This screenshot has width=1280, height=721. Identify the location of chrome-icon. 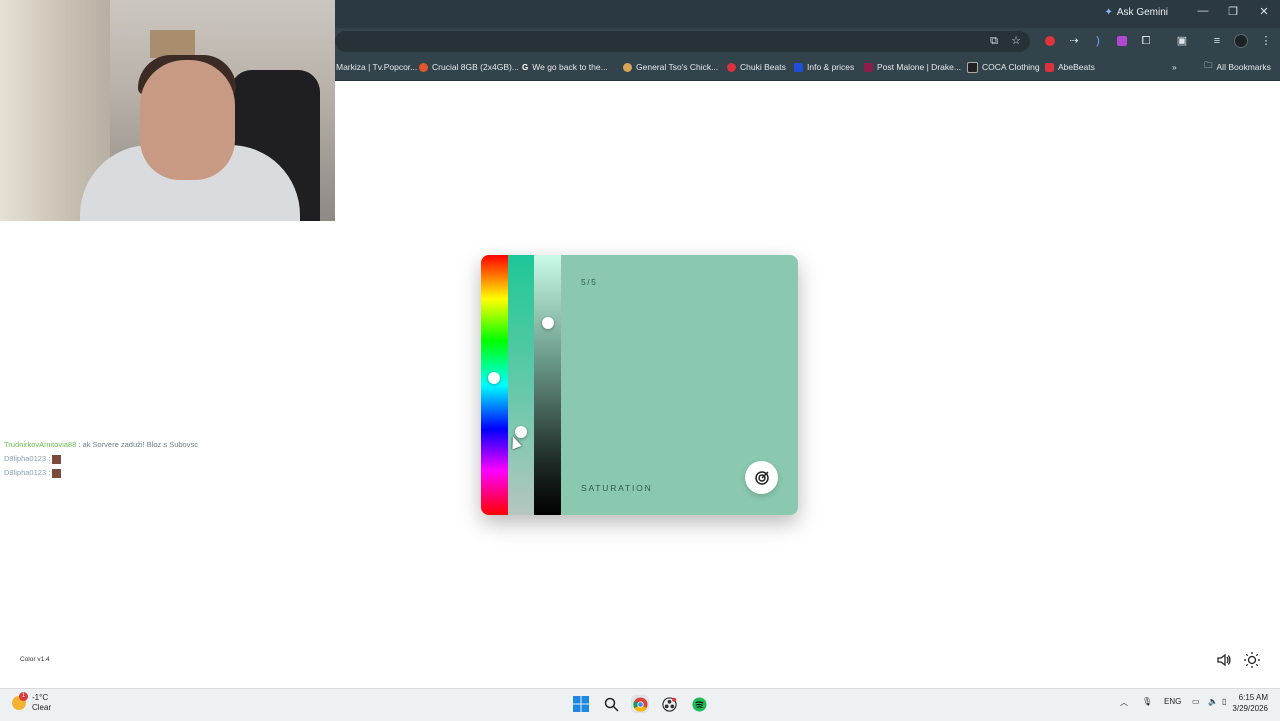
(640, 704).